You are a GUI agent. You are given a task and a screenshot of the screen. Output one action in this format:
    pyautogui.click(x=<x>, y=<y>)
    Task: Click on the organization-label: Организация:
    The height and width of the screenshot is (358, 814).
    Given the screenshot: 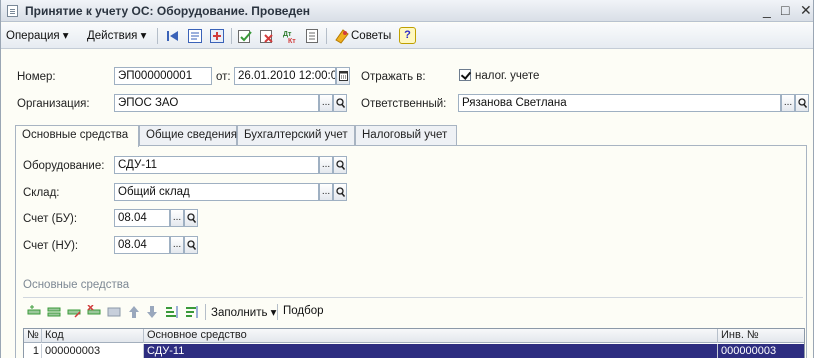 What is the action you would take?
    pyautogui.click(x=53, y=104)
    